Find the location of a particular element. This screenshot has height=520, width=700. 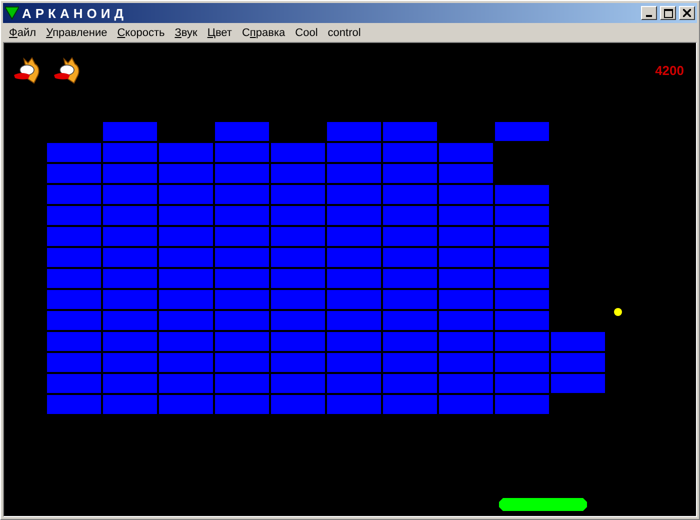

triangle-logo-icon is located at coordinates (12, 13).